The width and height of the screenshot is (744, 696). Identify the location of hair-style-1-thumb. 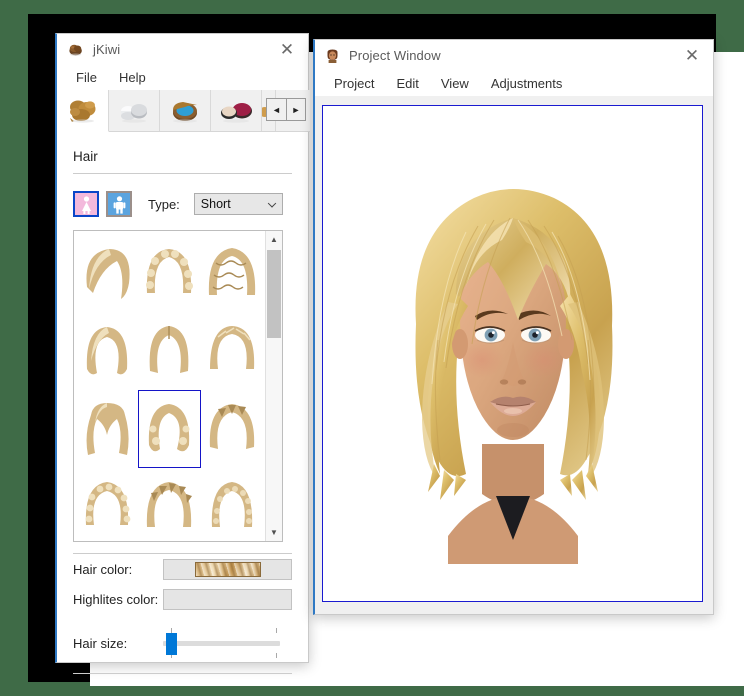
(108, 274).